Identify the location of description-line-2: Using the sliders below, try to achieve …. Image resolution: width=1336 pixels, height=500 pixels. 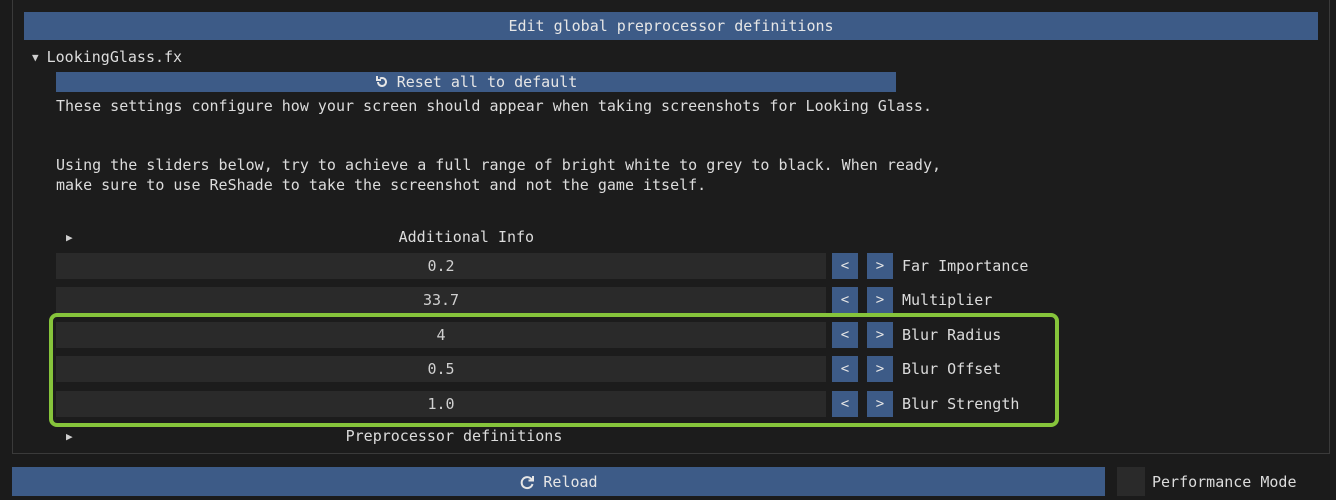
(499, 165).